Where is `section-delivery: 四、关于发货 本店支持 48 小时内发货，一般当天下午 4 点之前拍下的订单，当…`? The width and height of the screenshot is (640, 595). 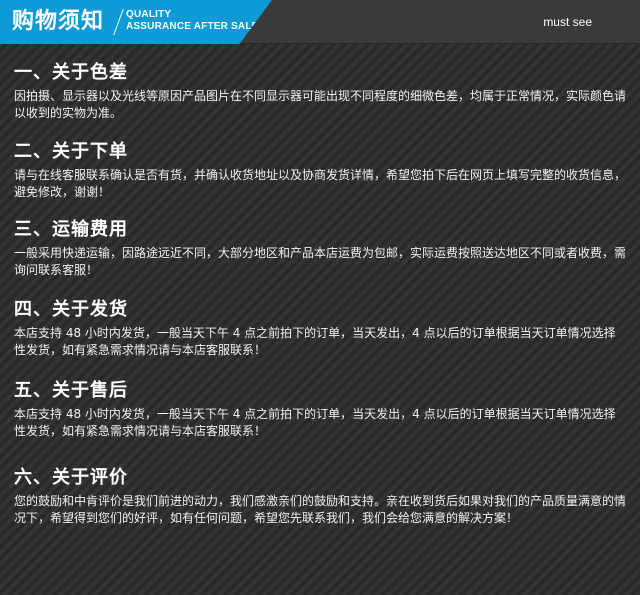 section-delivery: 四、关于发货 本店支持 48 小时内发货，一般当天下午 4 点之前拍下的订单，当… is located at coordinates (320, 328).